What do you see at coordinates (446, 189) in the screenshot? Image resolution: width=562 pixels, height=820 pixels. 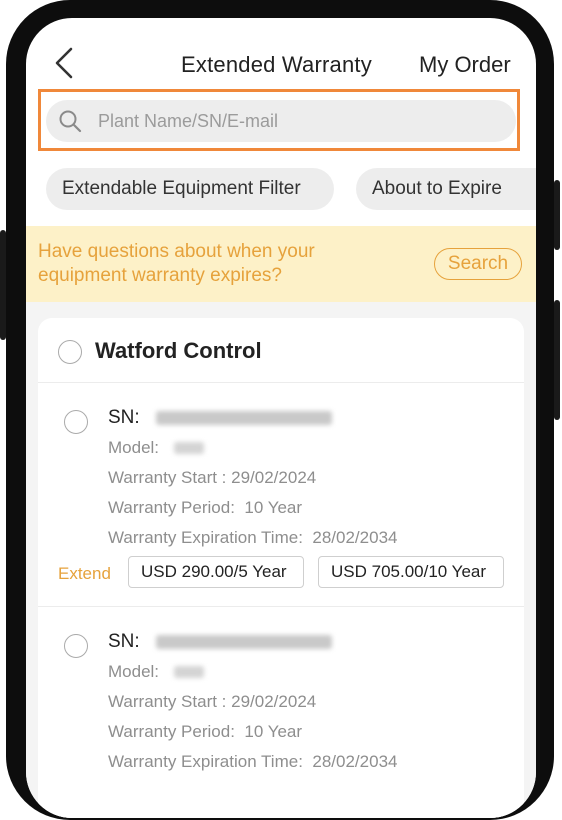 I see `filter-chip-about-to-expire: About to Expire` at bounding box center [446, 189].